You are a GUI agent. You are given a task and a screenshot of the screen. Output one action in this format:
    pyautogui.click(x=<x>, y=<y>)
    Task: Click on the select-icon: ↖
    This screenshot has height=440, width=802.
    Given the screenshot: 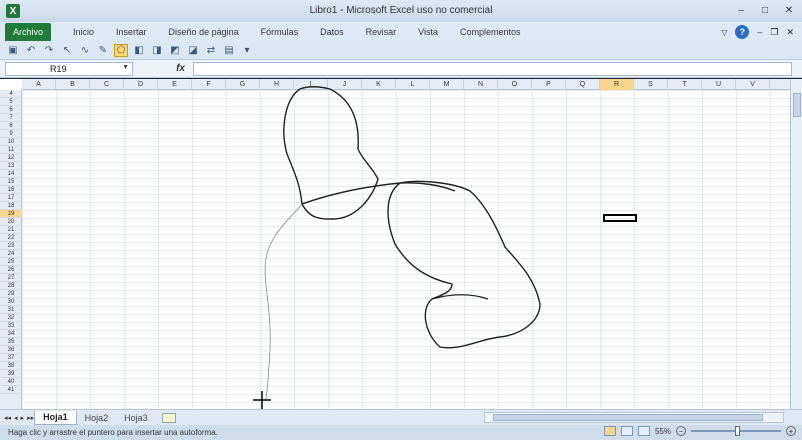 What is the action you would take?
    pyautogui.click(x=67, y=50)
    